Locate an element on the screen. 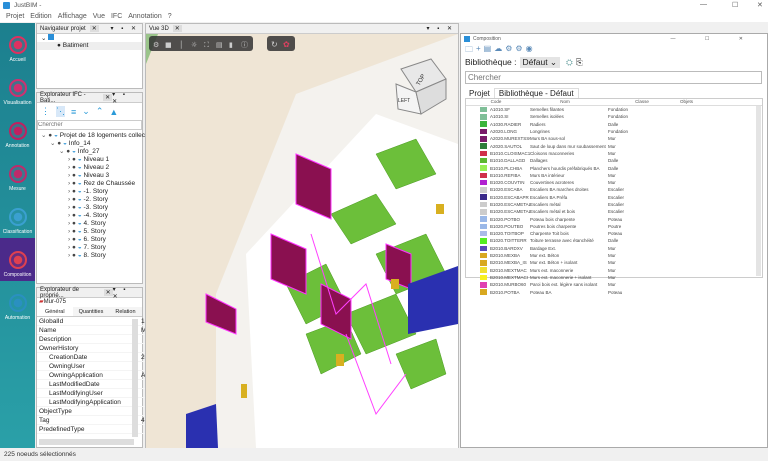 Image resolution: width=768 pixels, height=461 pixels. sidebar-item-automation: Automation is located at coordinates (17, 302).